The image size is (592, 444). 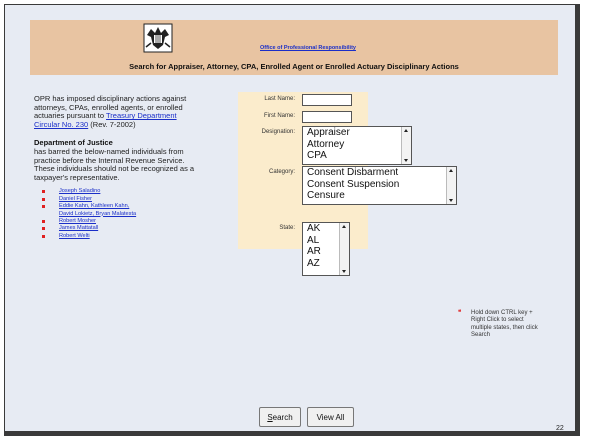 What do you see at coordinates (560, 428) in the screenshot?
I see `page-number: 22` at bounding box center [560, 428].